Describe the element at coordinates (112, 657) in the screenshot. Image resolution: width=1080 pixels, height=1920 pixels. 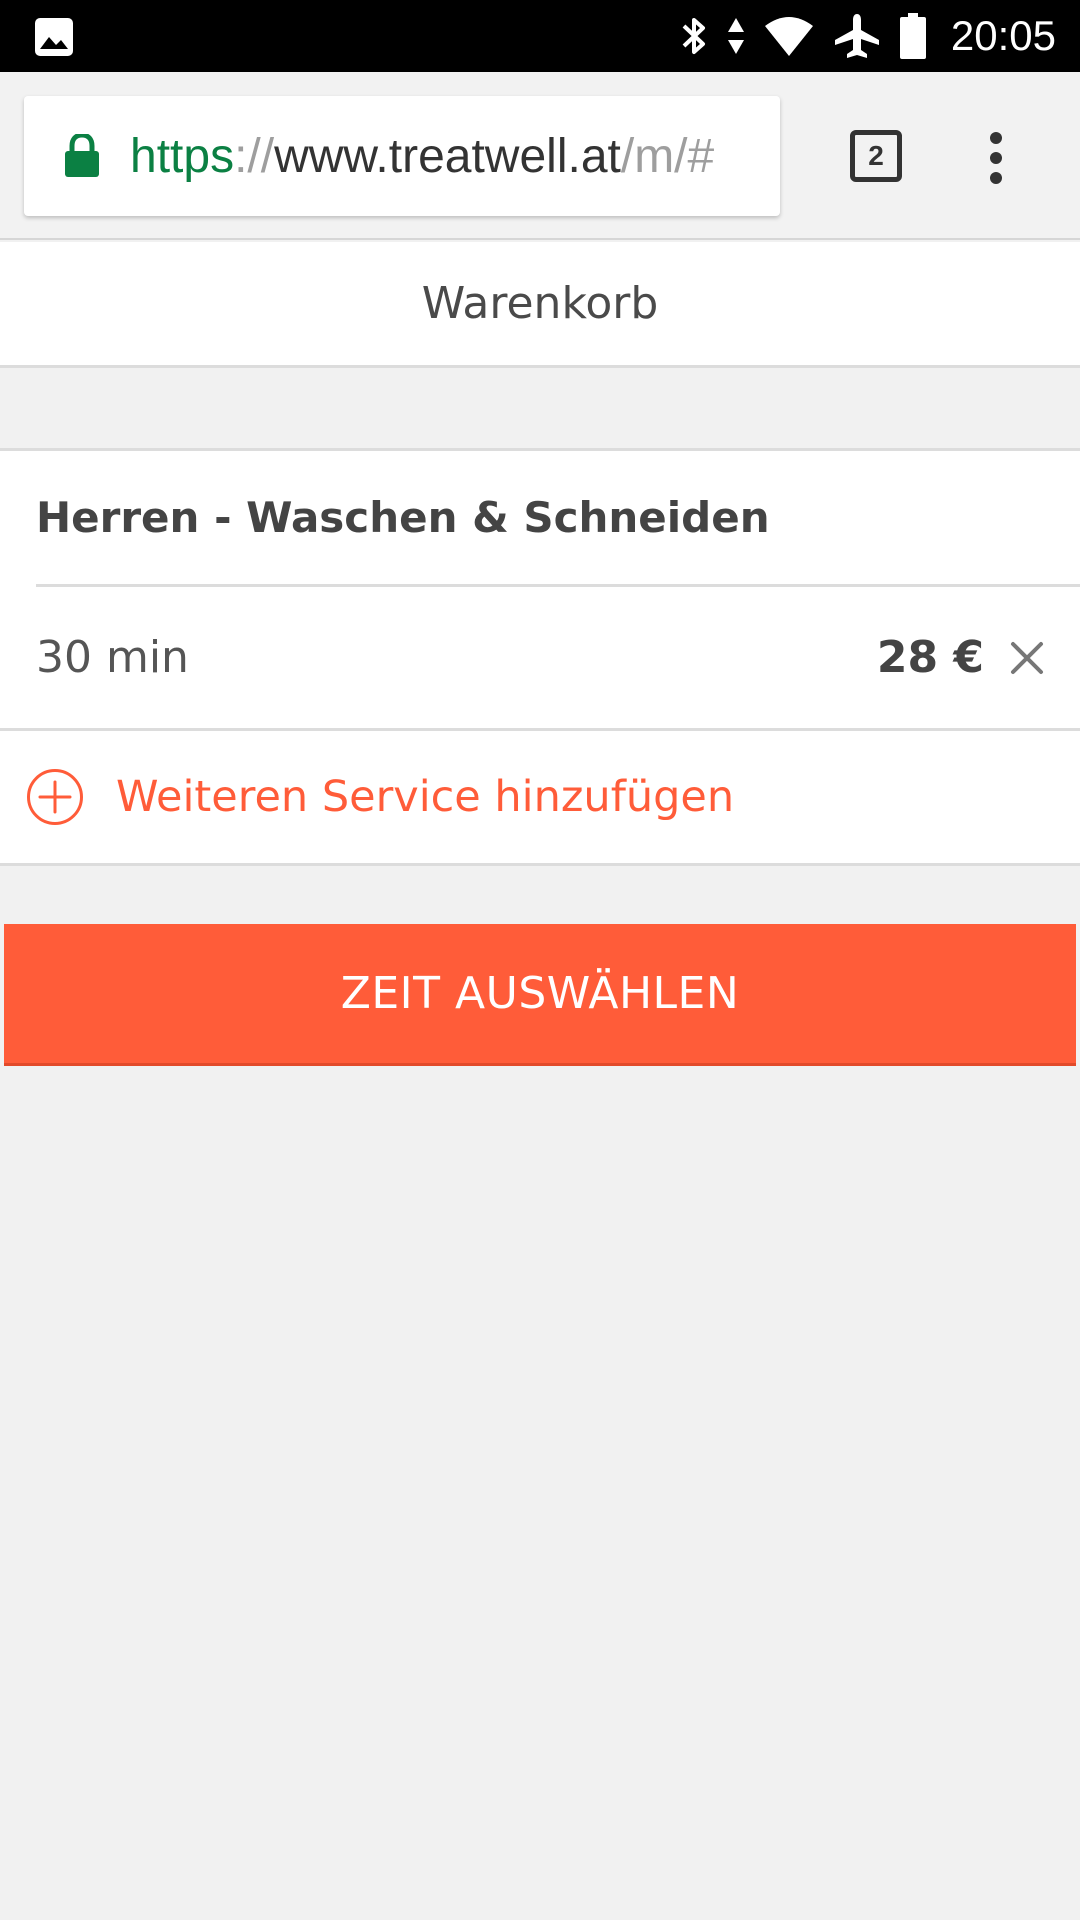
I see `service-duration: 30 min` at that location.